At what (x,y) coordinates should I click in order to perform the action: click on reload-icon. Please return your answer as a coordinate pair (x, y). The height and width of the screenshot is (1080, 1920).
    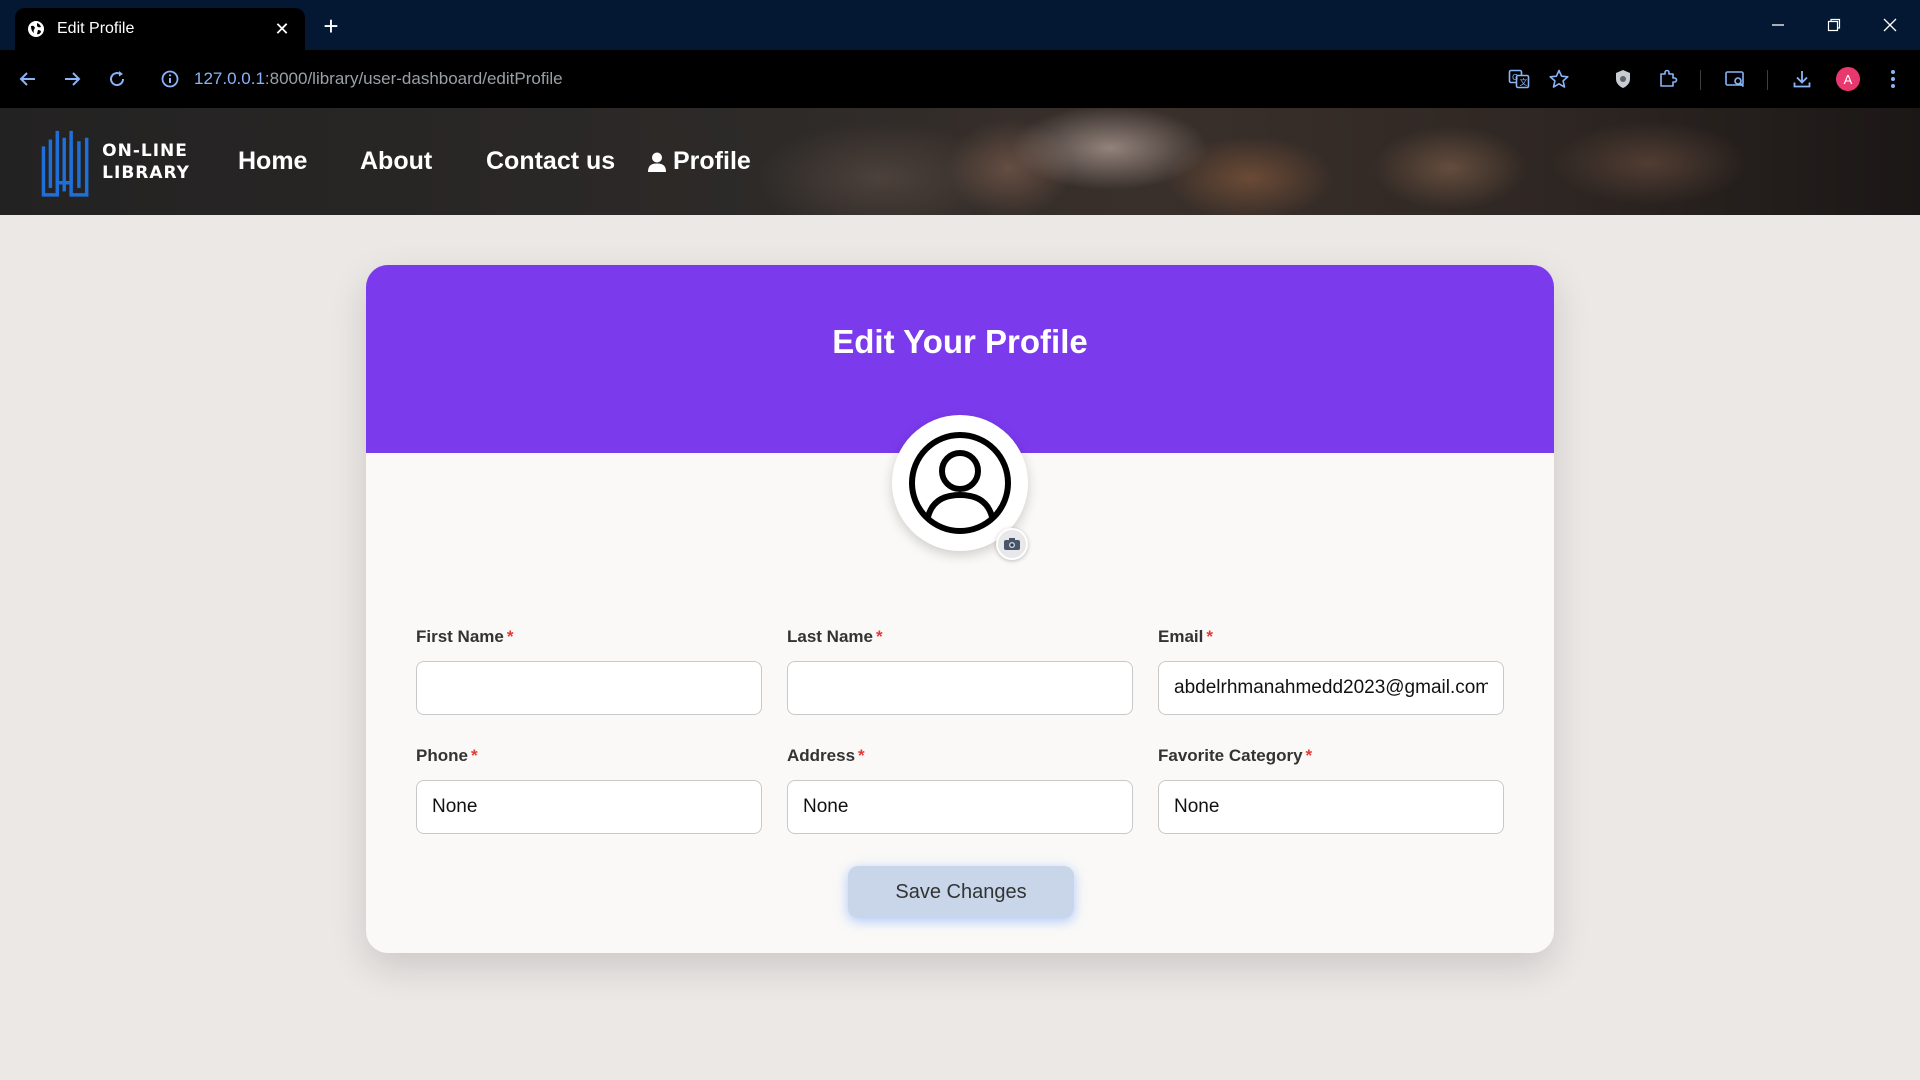
    Looking at the image, I should click on (117, 79).